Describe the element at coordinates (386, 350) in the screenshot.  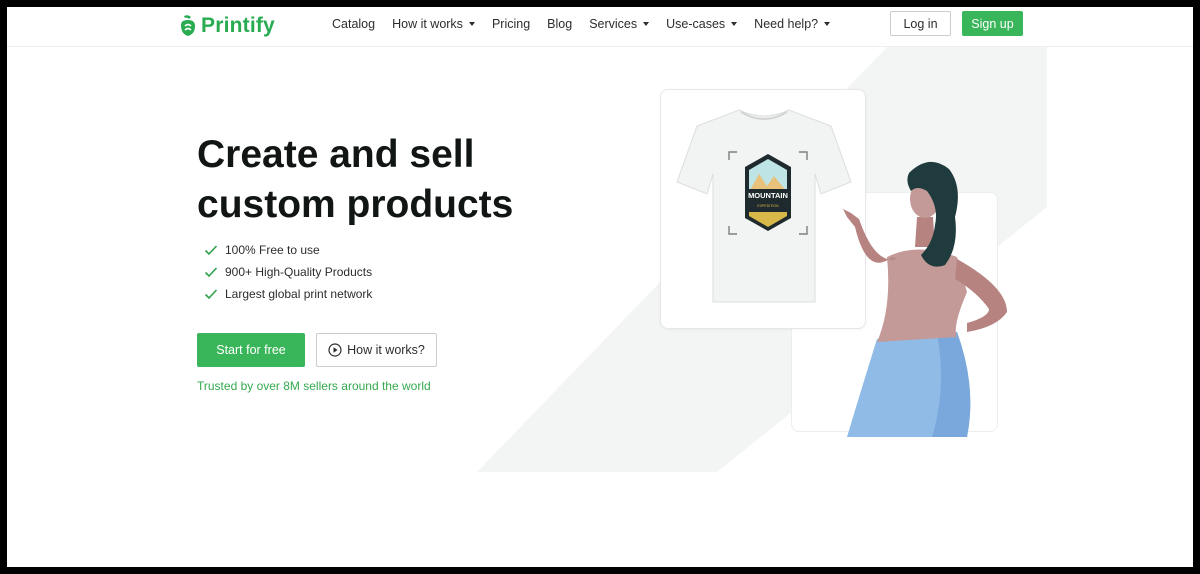
I see `how-it-works-label: How it works?` at that location.